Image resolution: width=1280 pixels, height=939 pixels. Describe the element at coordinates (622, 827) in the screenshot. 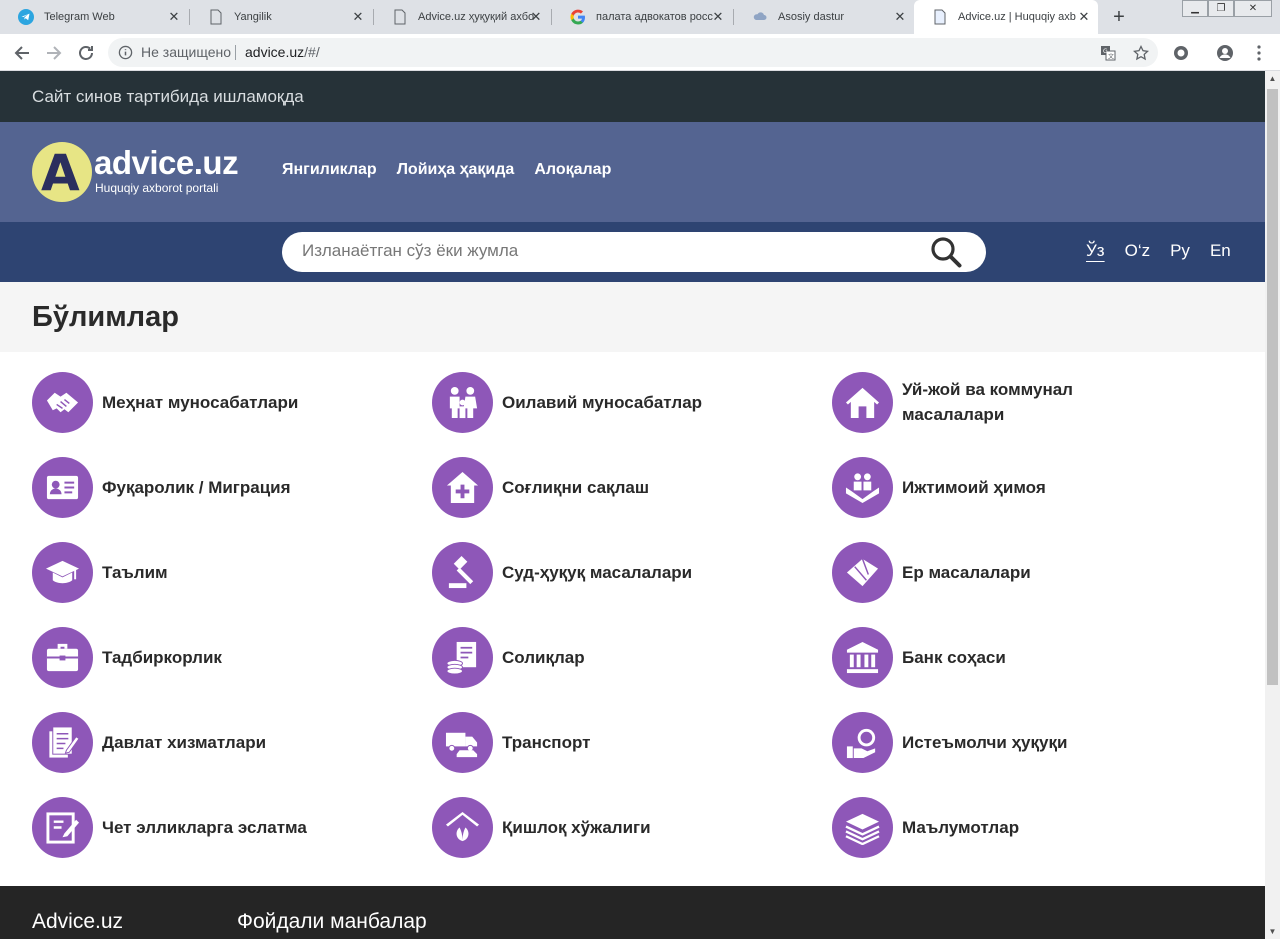

I see `section-item-agriculture: Қишлоқ хўжалиги` at that location.